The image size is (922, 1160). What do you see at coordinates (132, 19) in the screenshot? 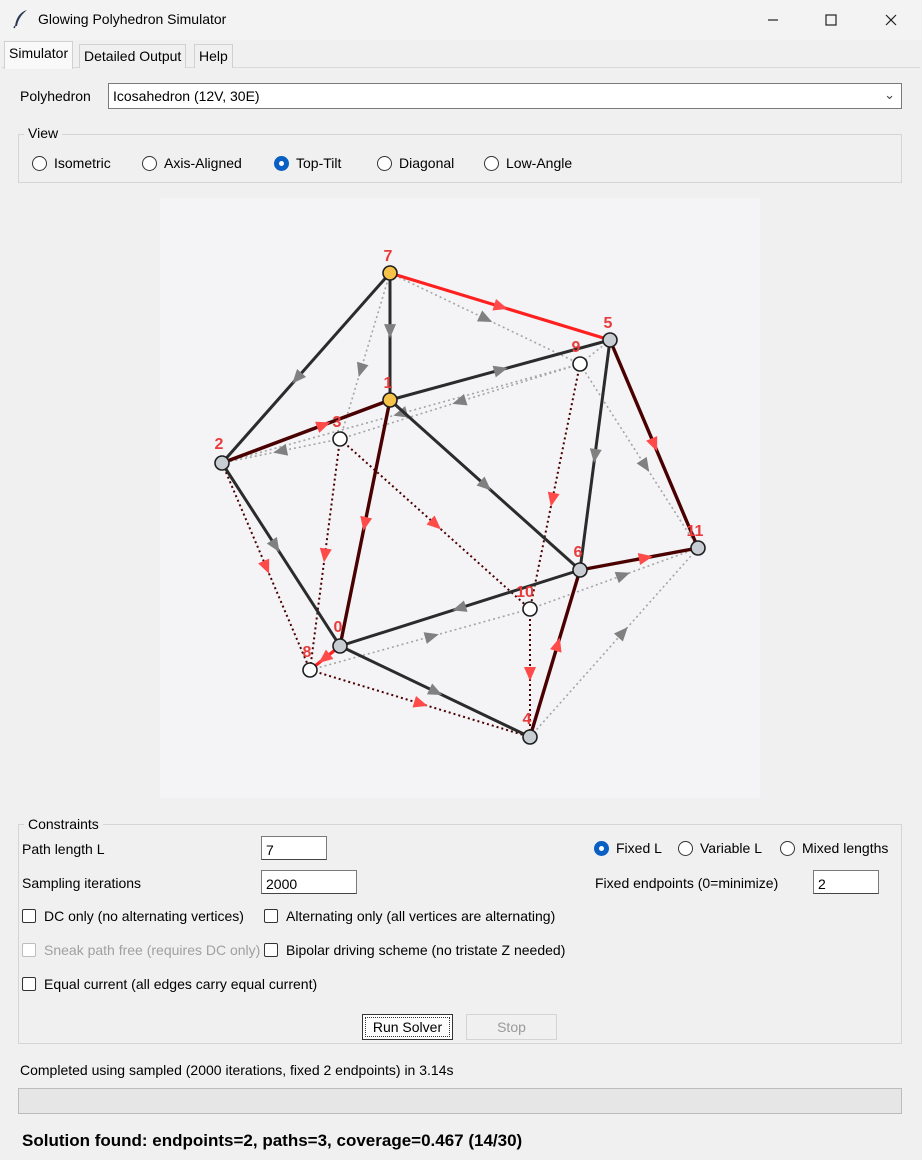
I see `window-title: Glowing Polyhedron Simulator` at bounding box center [132, 19].